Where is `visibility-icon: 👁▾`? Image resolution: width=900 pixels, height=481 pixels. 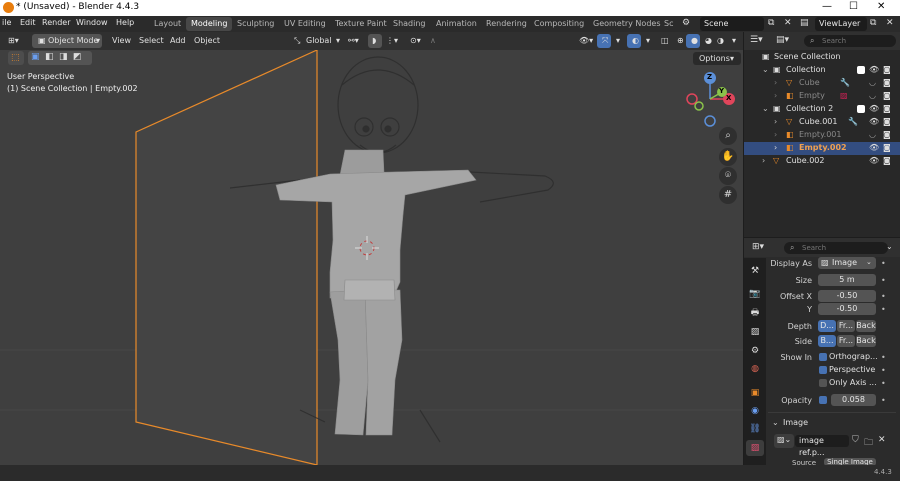
visibility-icon: 👁▾ is located at coordinates (586, 41).